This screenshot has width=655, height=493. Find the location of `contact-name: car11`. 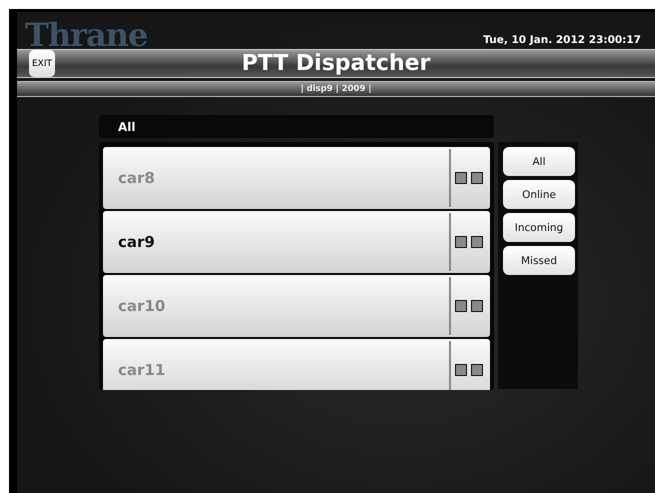

contact-name: car11 is located at coordinates (141, 370).